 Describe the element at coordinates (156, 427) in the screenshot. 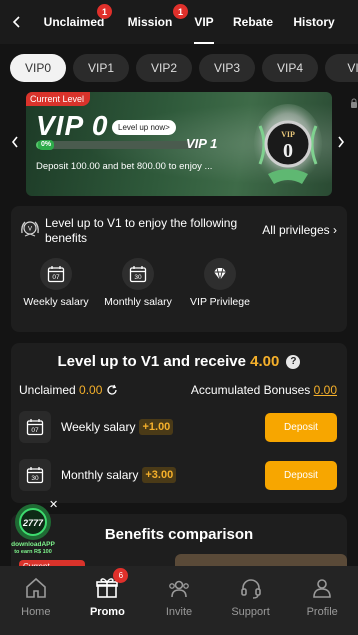

I see `salary-bonus-amount: +1.00` at that location.